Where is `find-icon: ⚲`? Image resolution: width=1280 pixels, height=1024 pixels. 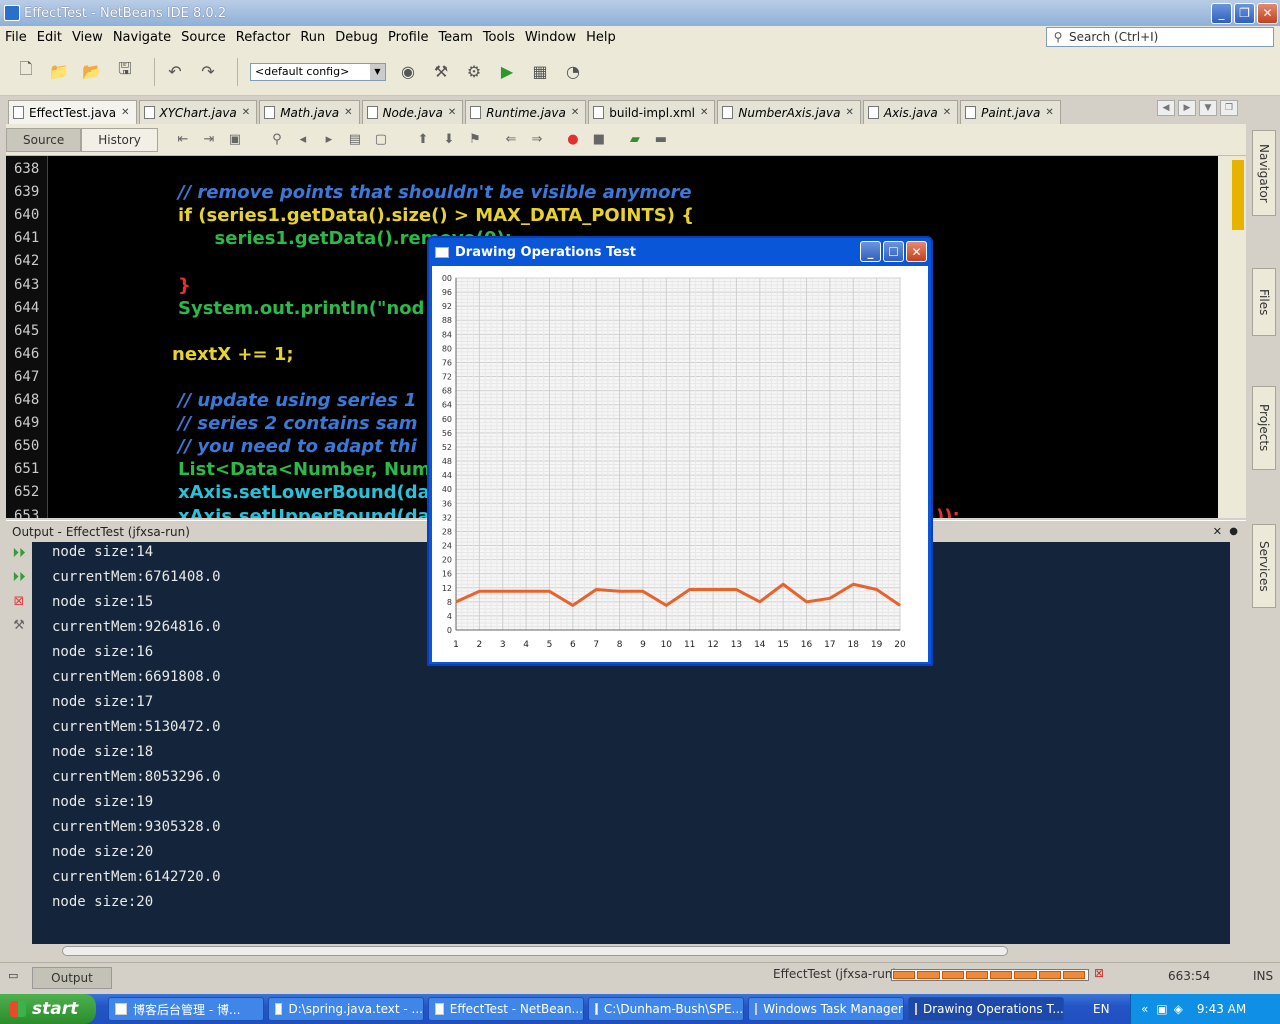 find-icon: ⚲ is located at coordinates (277, 140).